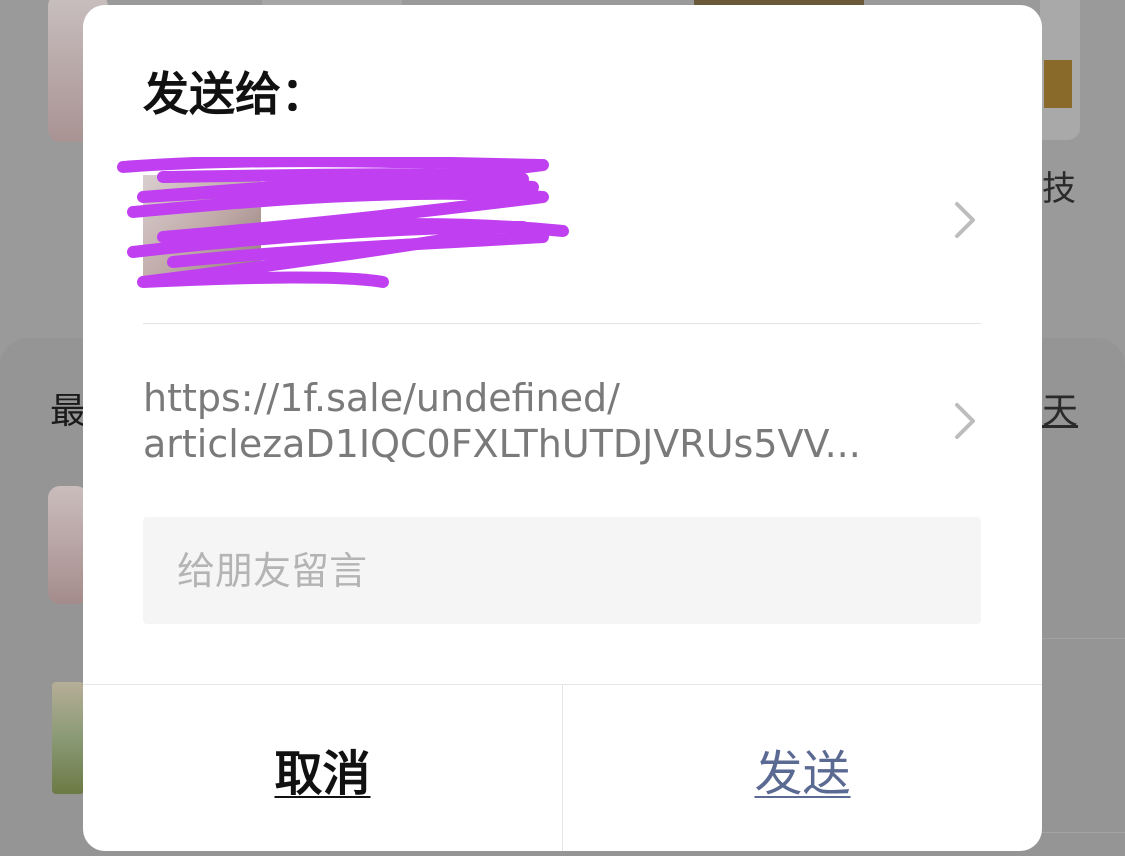 The image size is (1125, 856). What do you see at coordinates (1060, 411) in the screenshot?
I see `background-link: 天` at bounding box center [1060, 411].